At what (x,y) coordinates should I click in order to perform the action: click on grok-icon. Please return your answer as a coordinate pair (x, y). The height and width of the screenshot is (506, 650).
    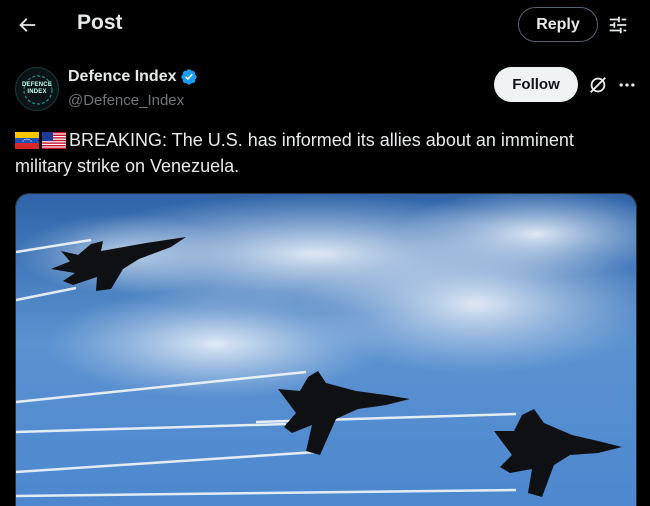
    Looking at the image, I should click on (598, 85).